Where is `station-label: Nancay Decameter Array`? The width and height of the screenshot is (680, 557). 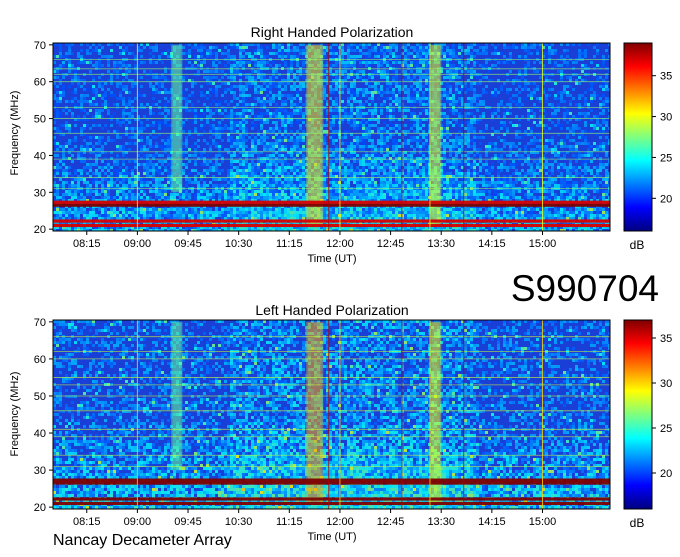
station-label: Nancay Decameter Array is located at coordinates (142, 540).